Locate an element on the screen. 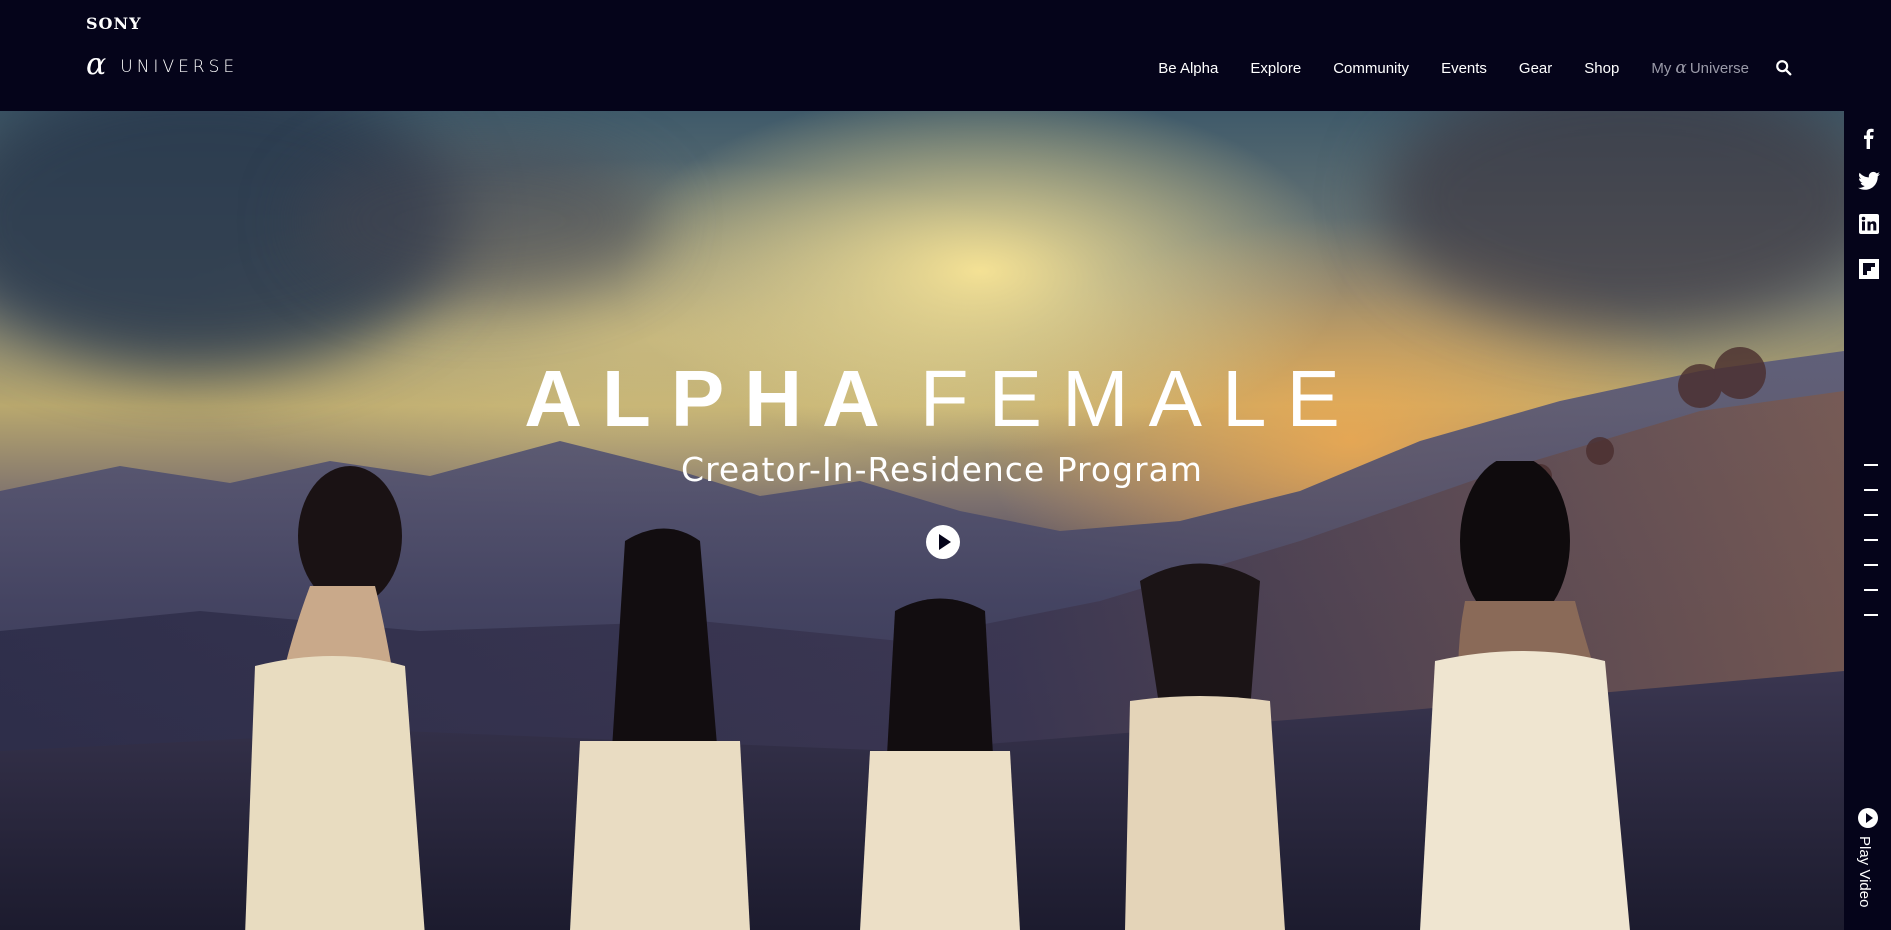  nav-community: Community is located at coordinates (1371, 68).